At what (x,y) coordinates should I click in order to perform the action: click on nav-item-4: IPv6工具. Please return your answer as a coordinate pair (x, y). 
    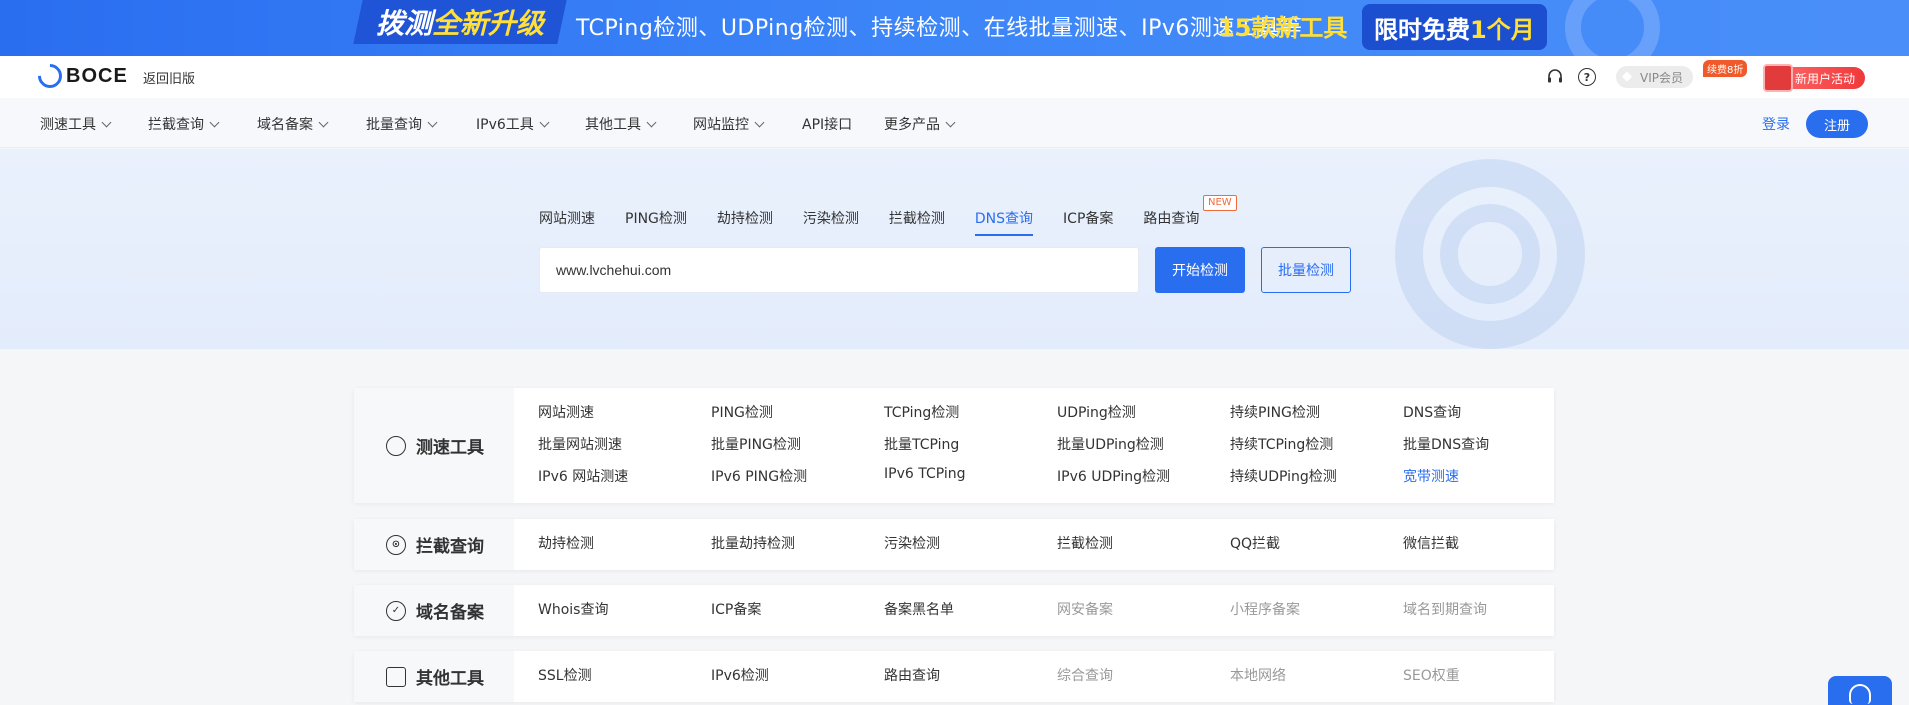
    Looking at the image, I should click on (513, 124).